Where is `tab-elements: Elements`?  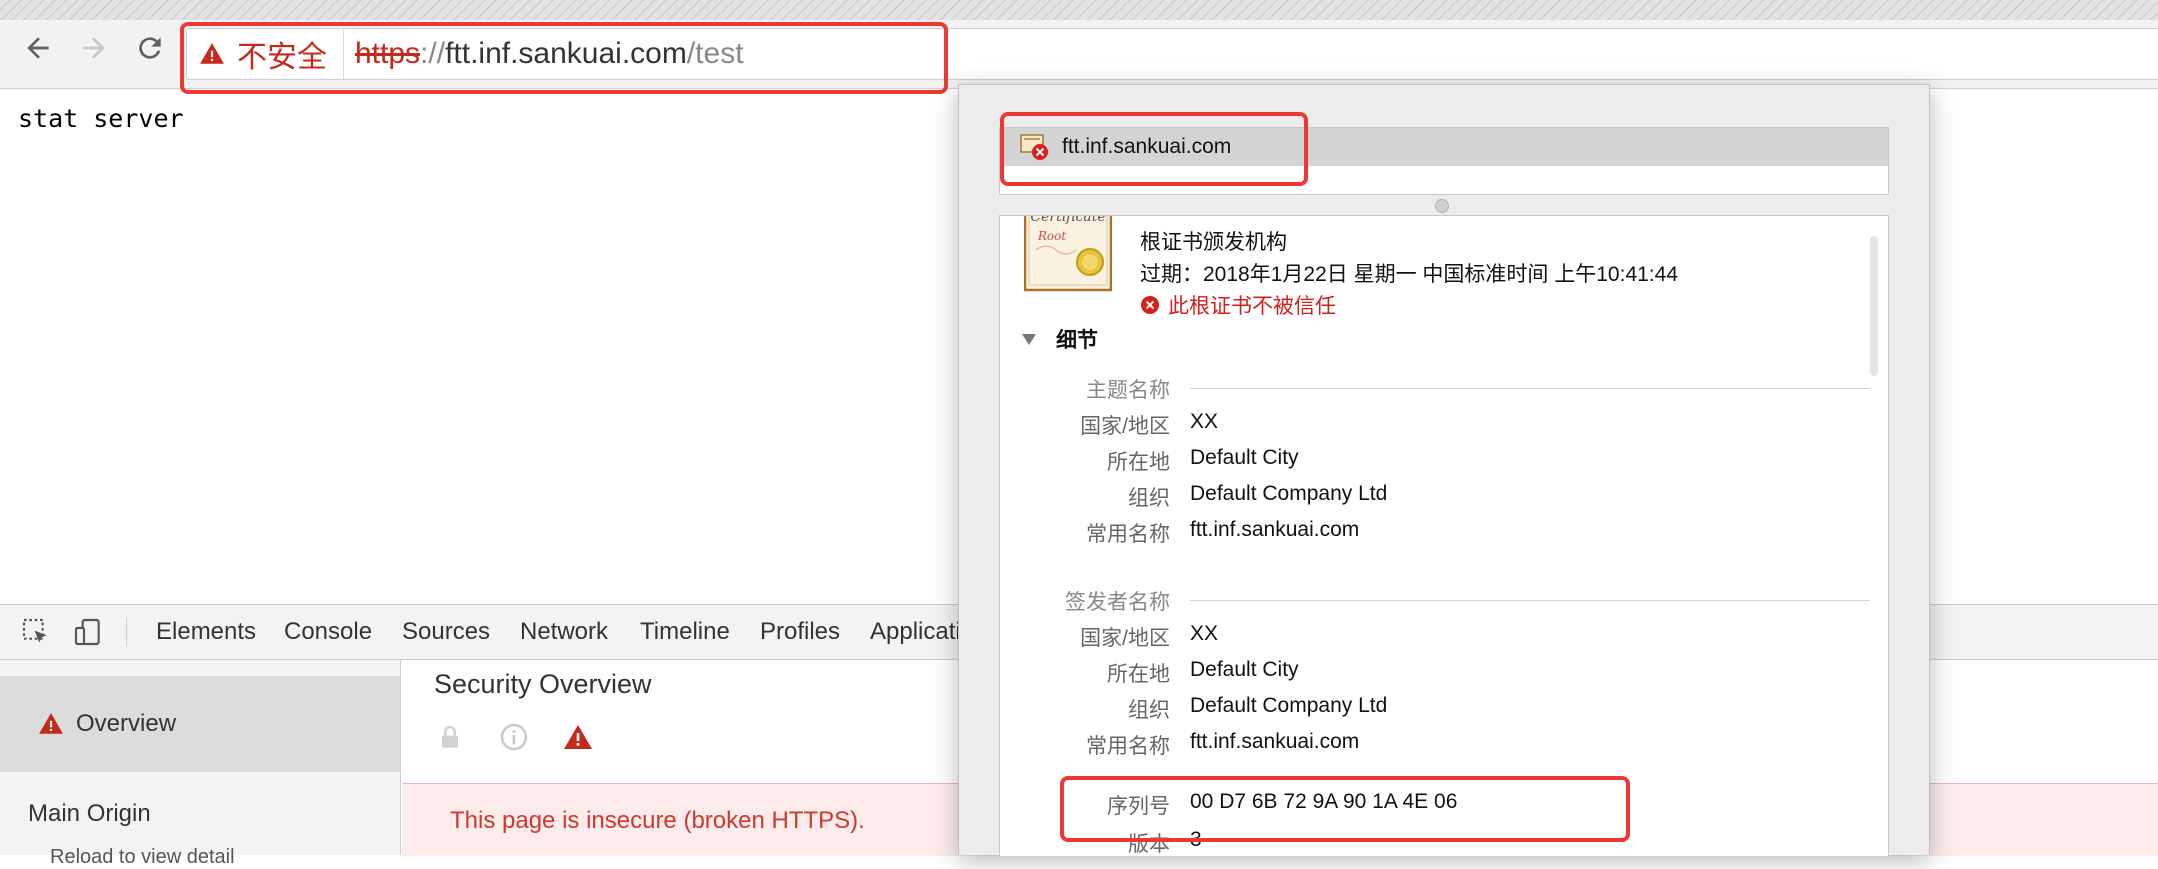
tab-elements: Elements is located at coordinates (206, 632).